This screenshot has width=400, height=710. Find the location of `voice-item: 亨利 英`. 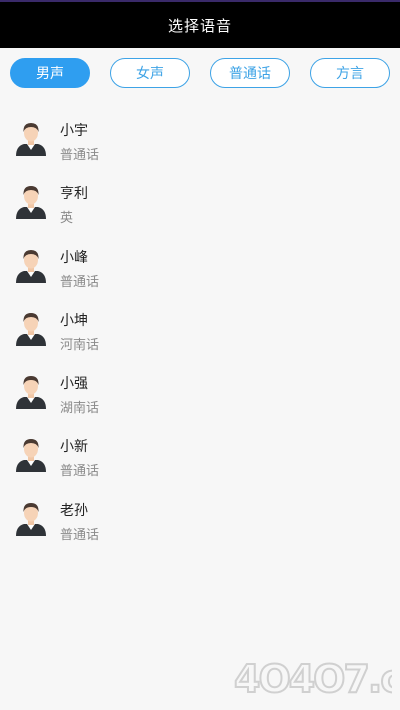

voice-item: 亨利 英 is located at coordinates (200, 198).